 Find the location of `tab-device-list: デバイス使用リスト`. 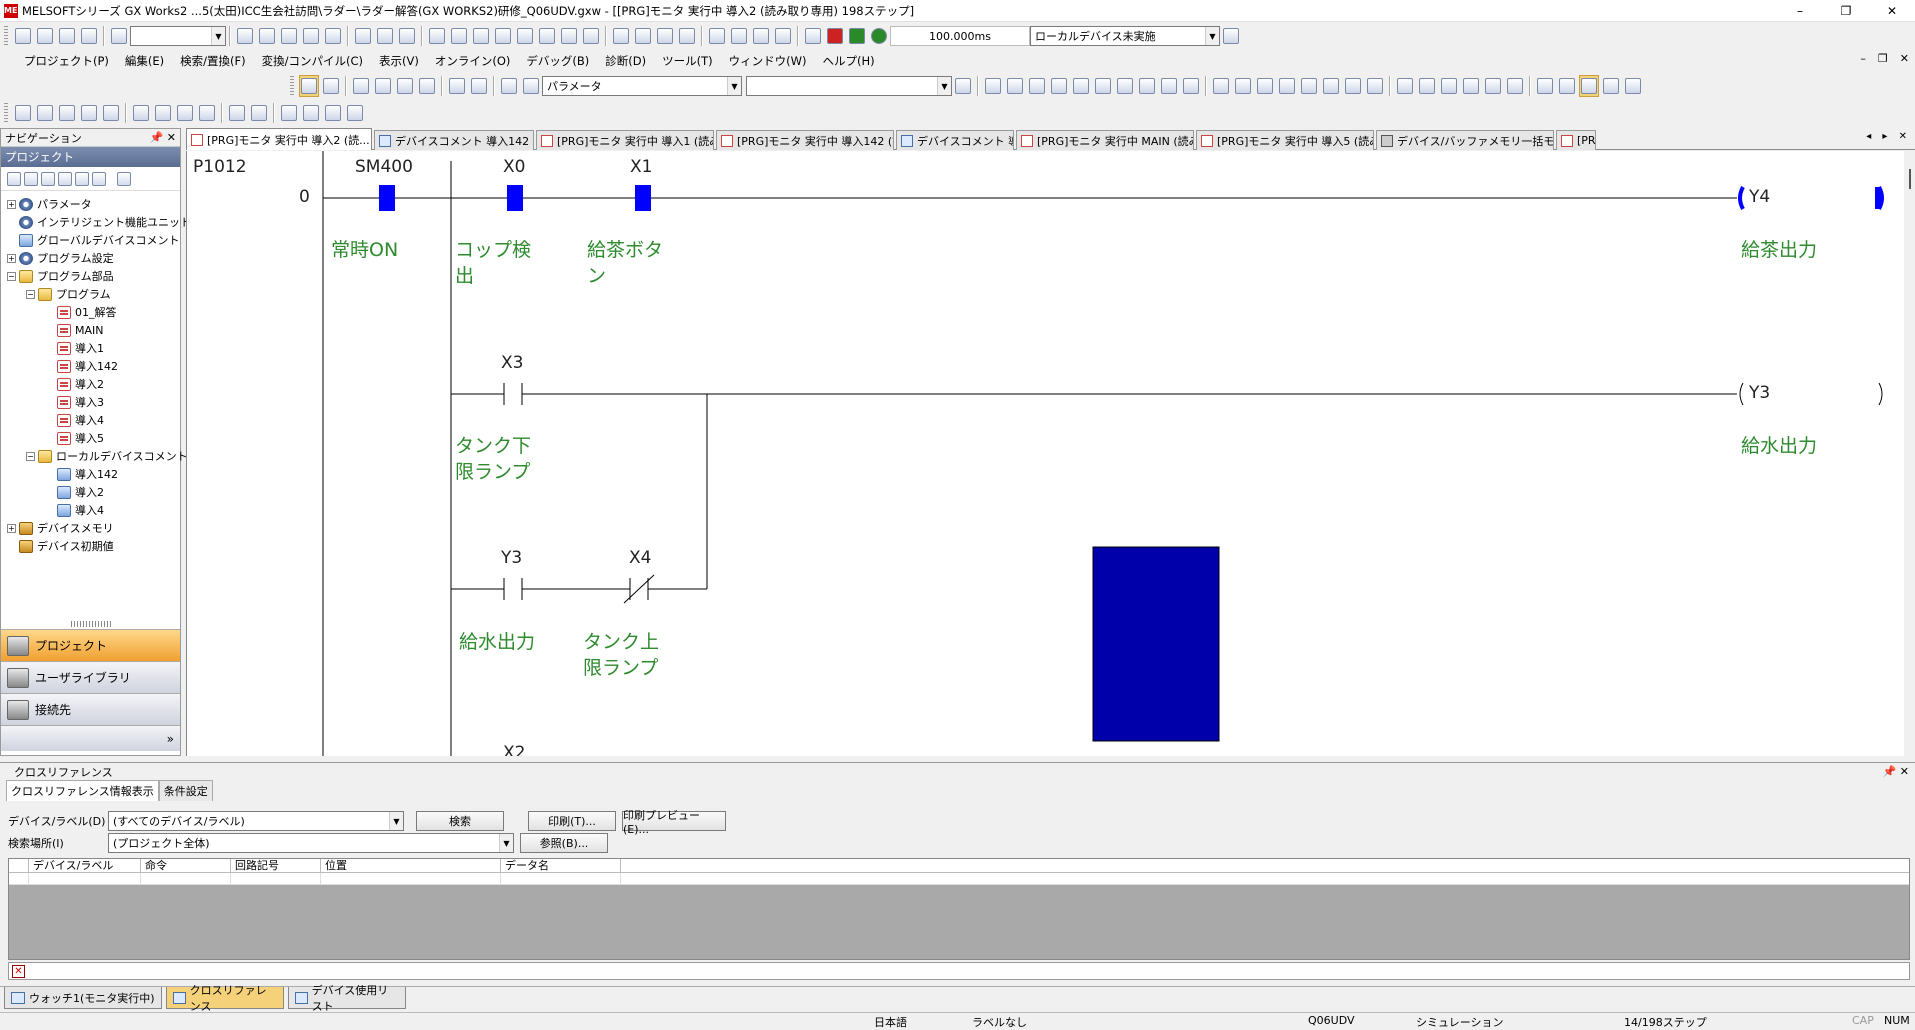

tab-device-list: デバイス使用リスト is located at coordinates (347, 998).